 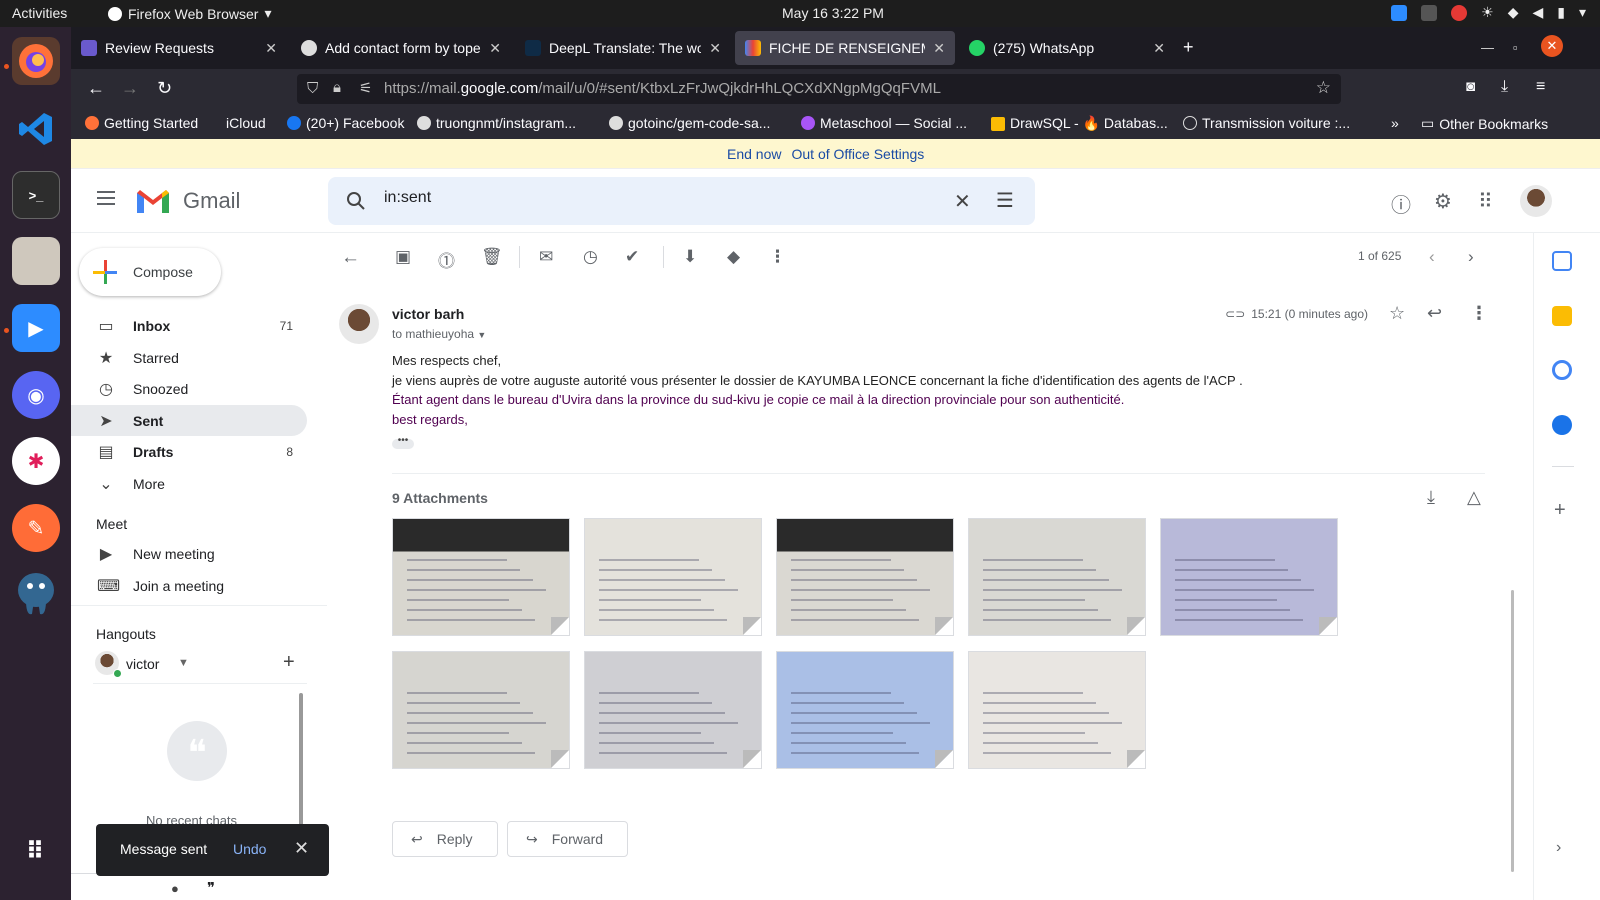 I want to click on permissions-icon: ⚟, so click(x=365, y=88).